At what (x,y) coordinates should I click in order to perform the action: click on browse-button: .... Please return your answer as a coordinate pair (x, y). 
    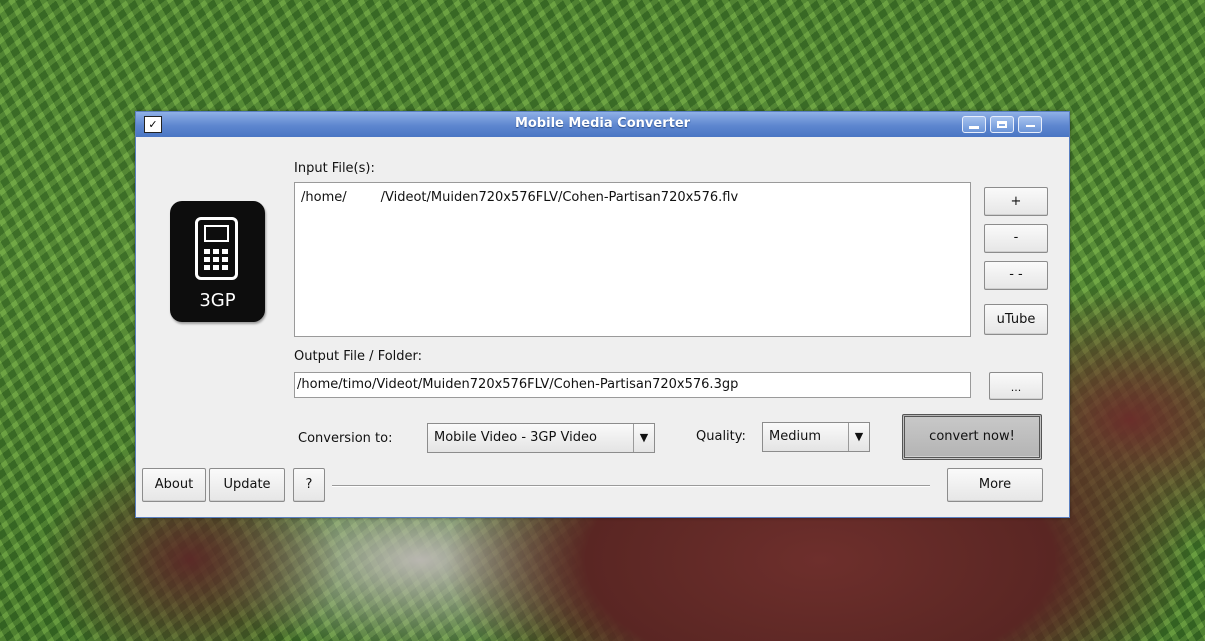
    Looking at the image, I should click on (1016, 386).